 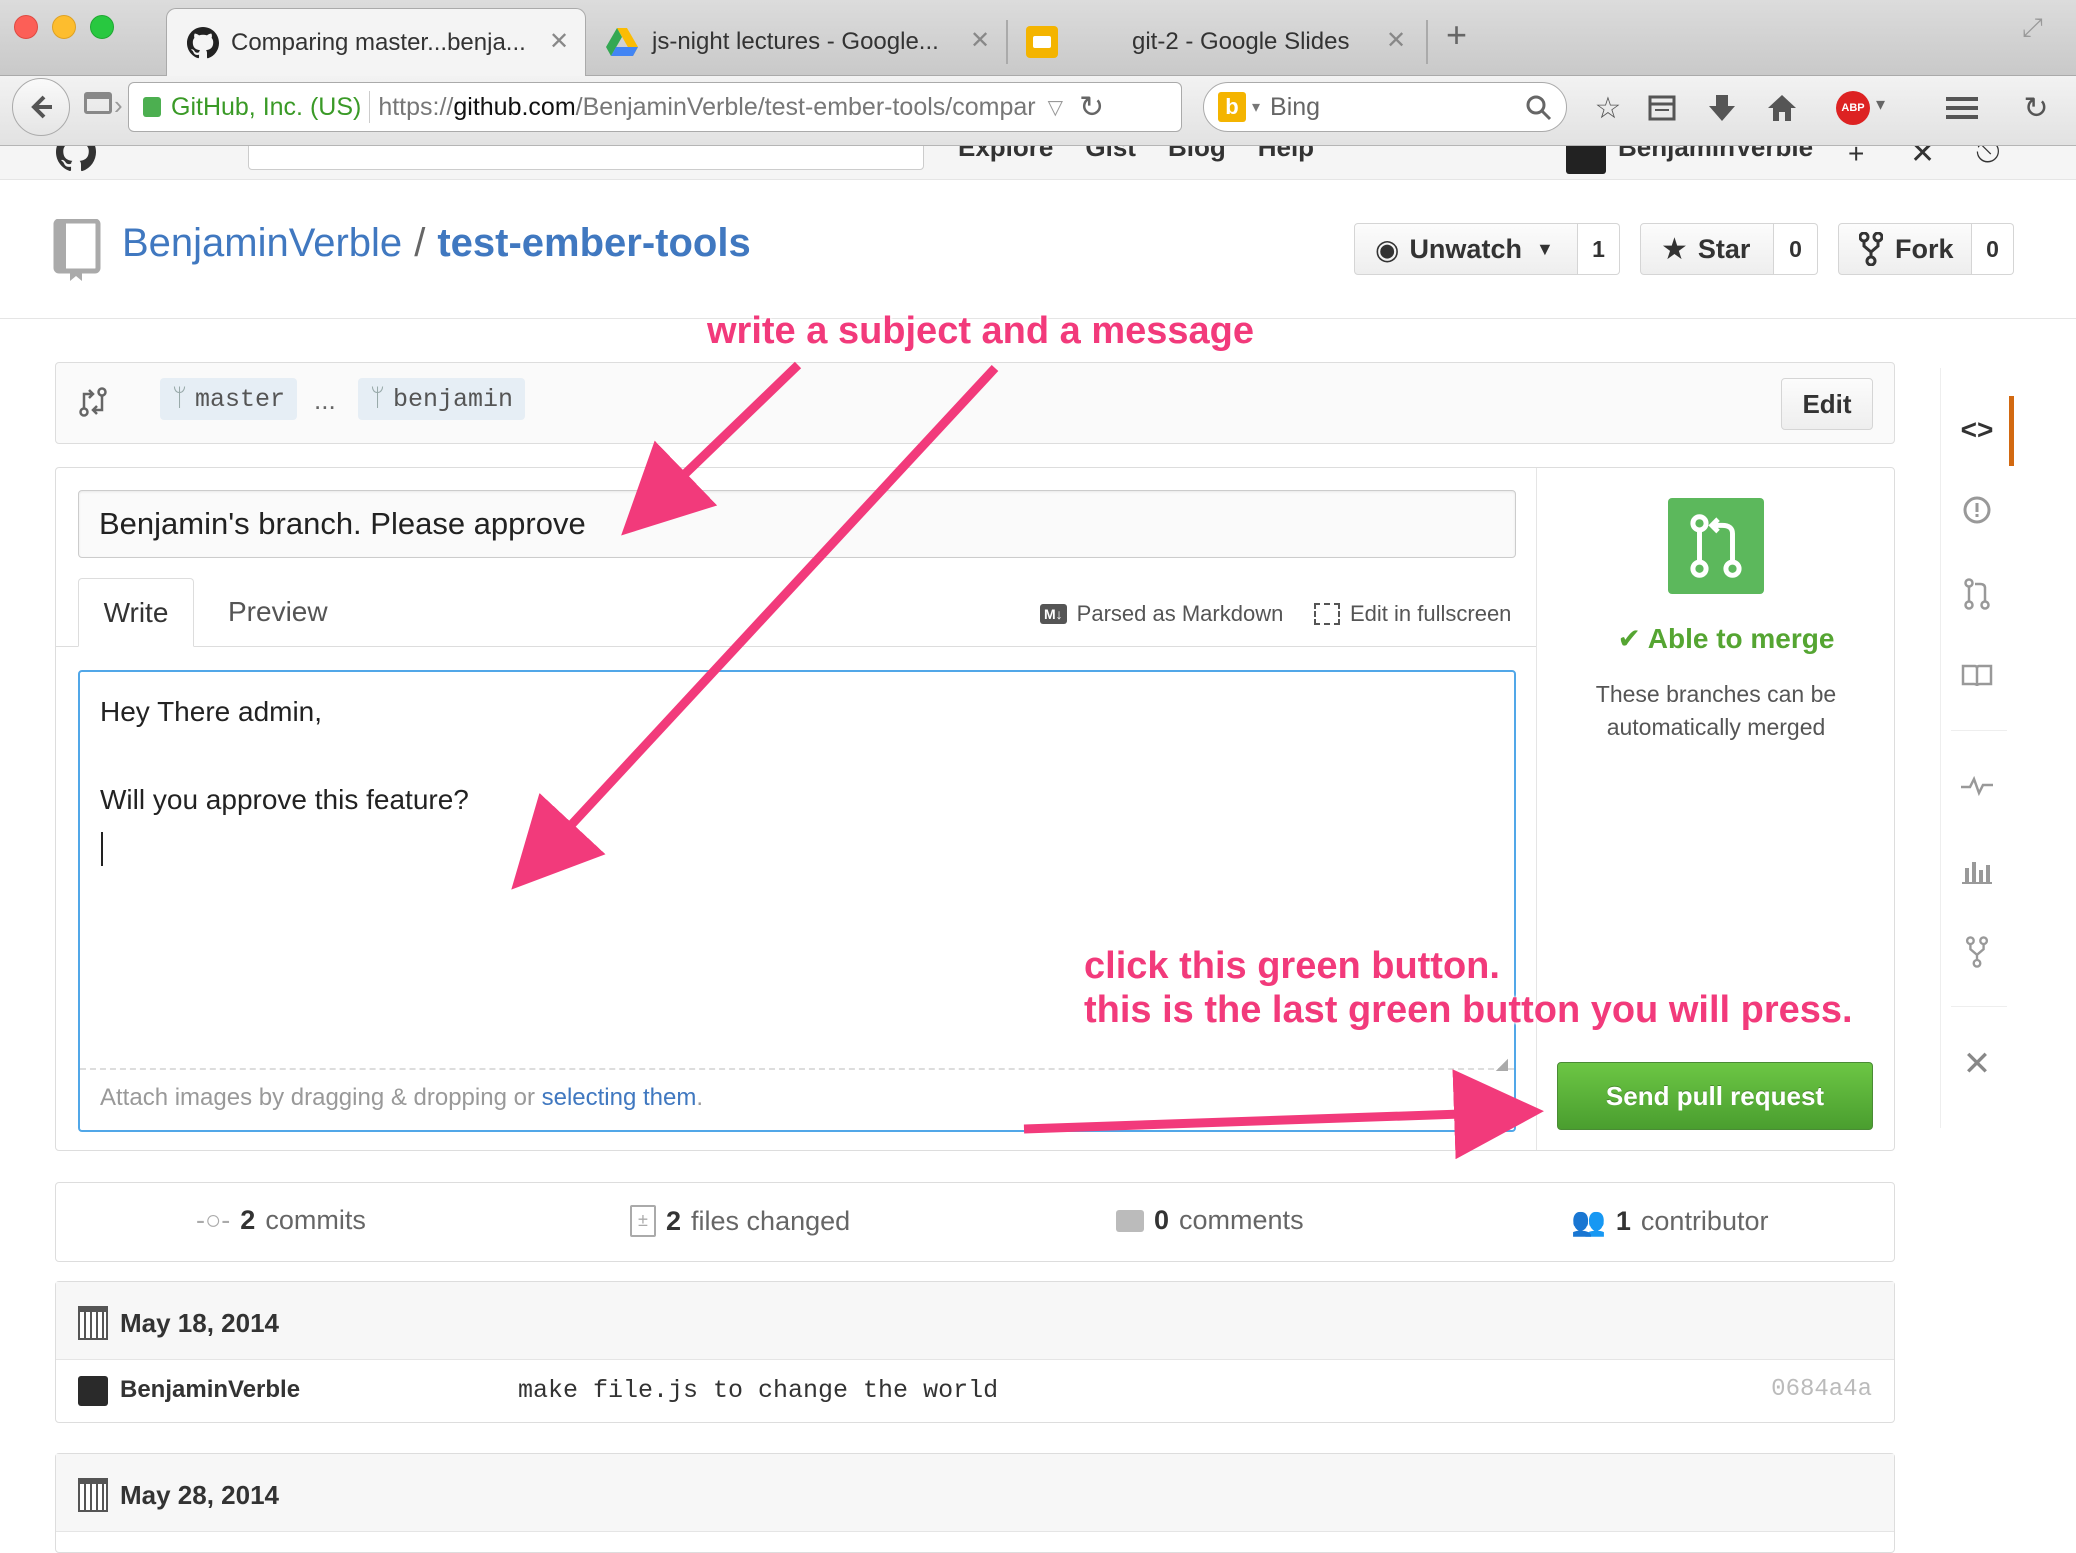 I want to click on fullscreen-icon, so click(x=1327, y=614).